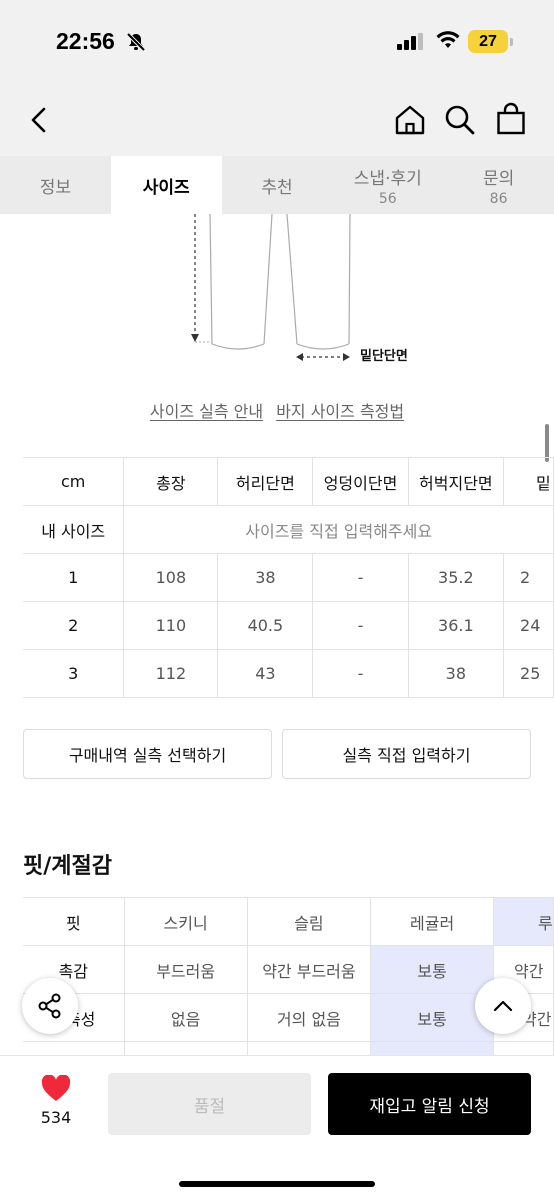  I want to click on scroll-to-top-button, so click(503, 1006).